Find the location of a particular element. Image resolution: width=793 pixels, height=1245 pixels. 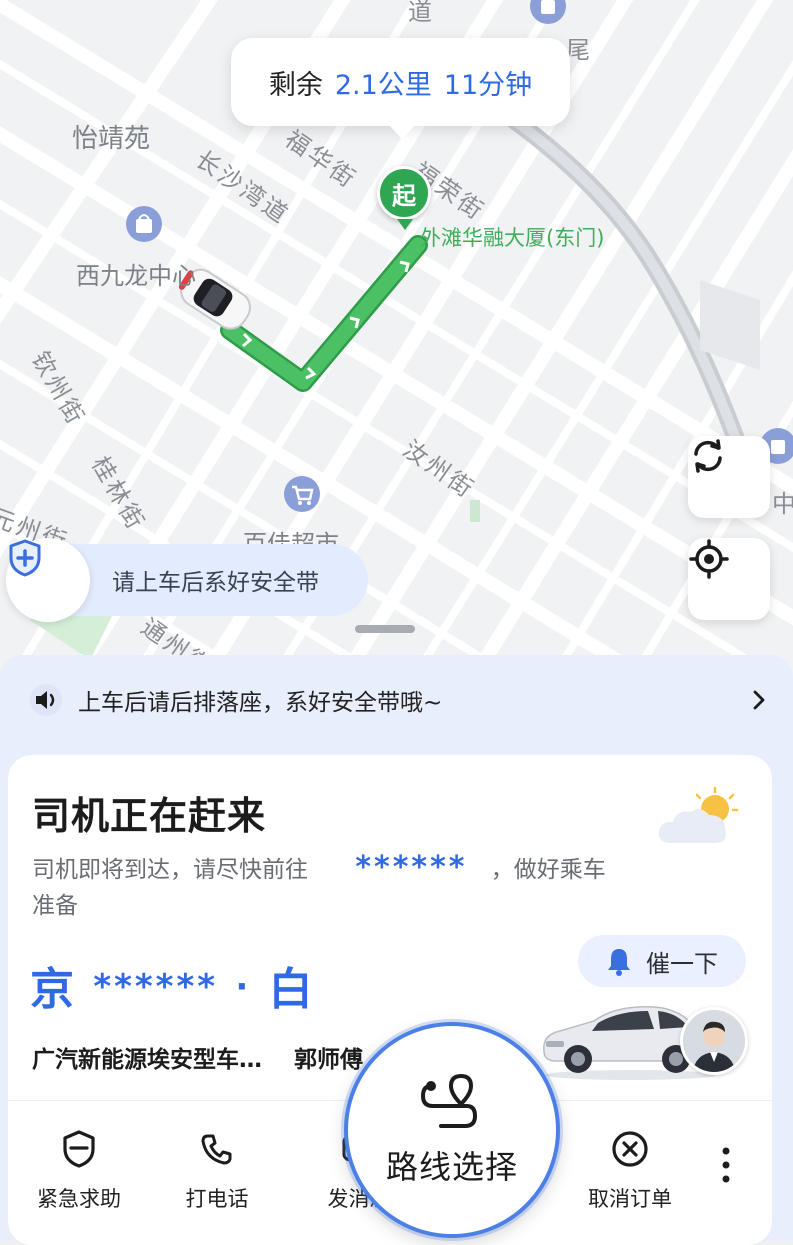

weather-sunny-cloud-icon is located at coordinates (698, 814).